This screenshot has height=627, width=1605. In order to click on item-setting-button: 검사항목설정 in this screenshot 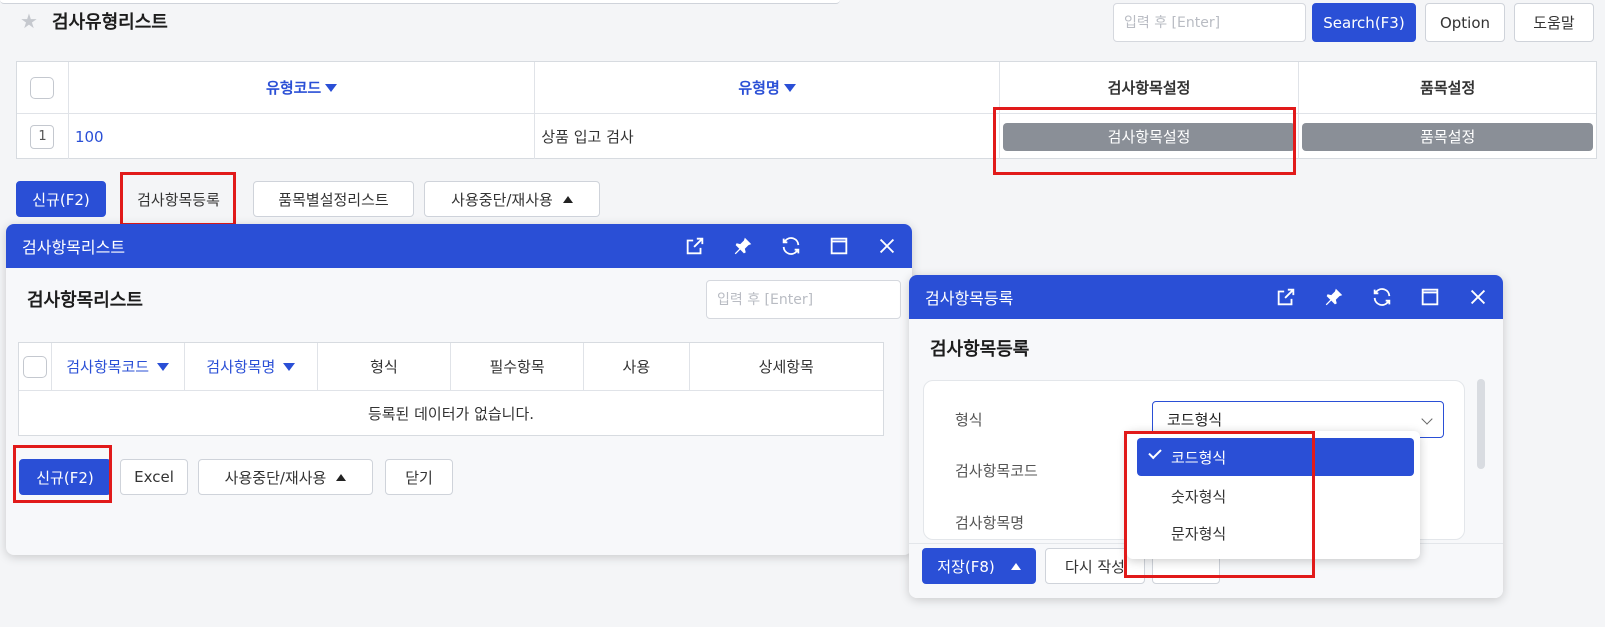, I will do `click(1149, 136)`.